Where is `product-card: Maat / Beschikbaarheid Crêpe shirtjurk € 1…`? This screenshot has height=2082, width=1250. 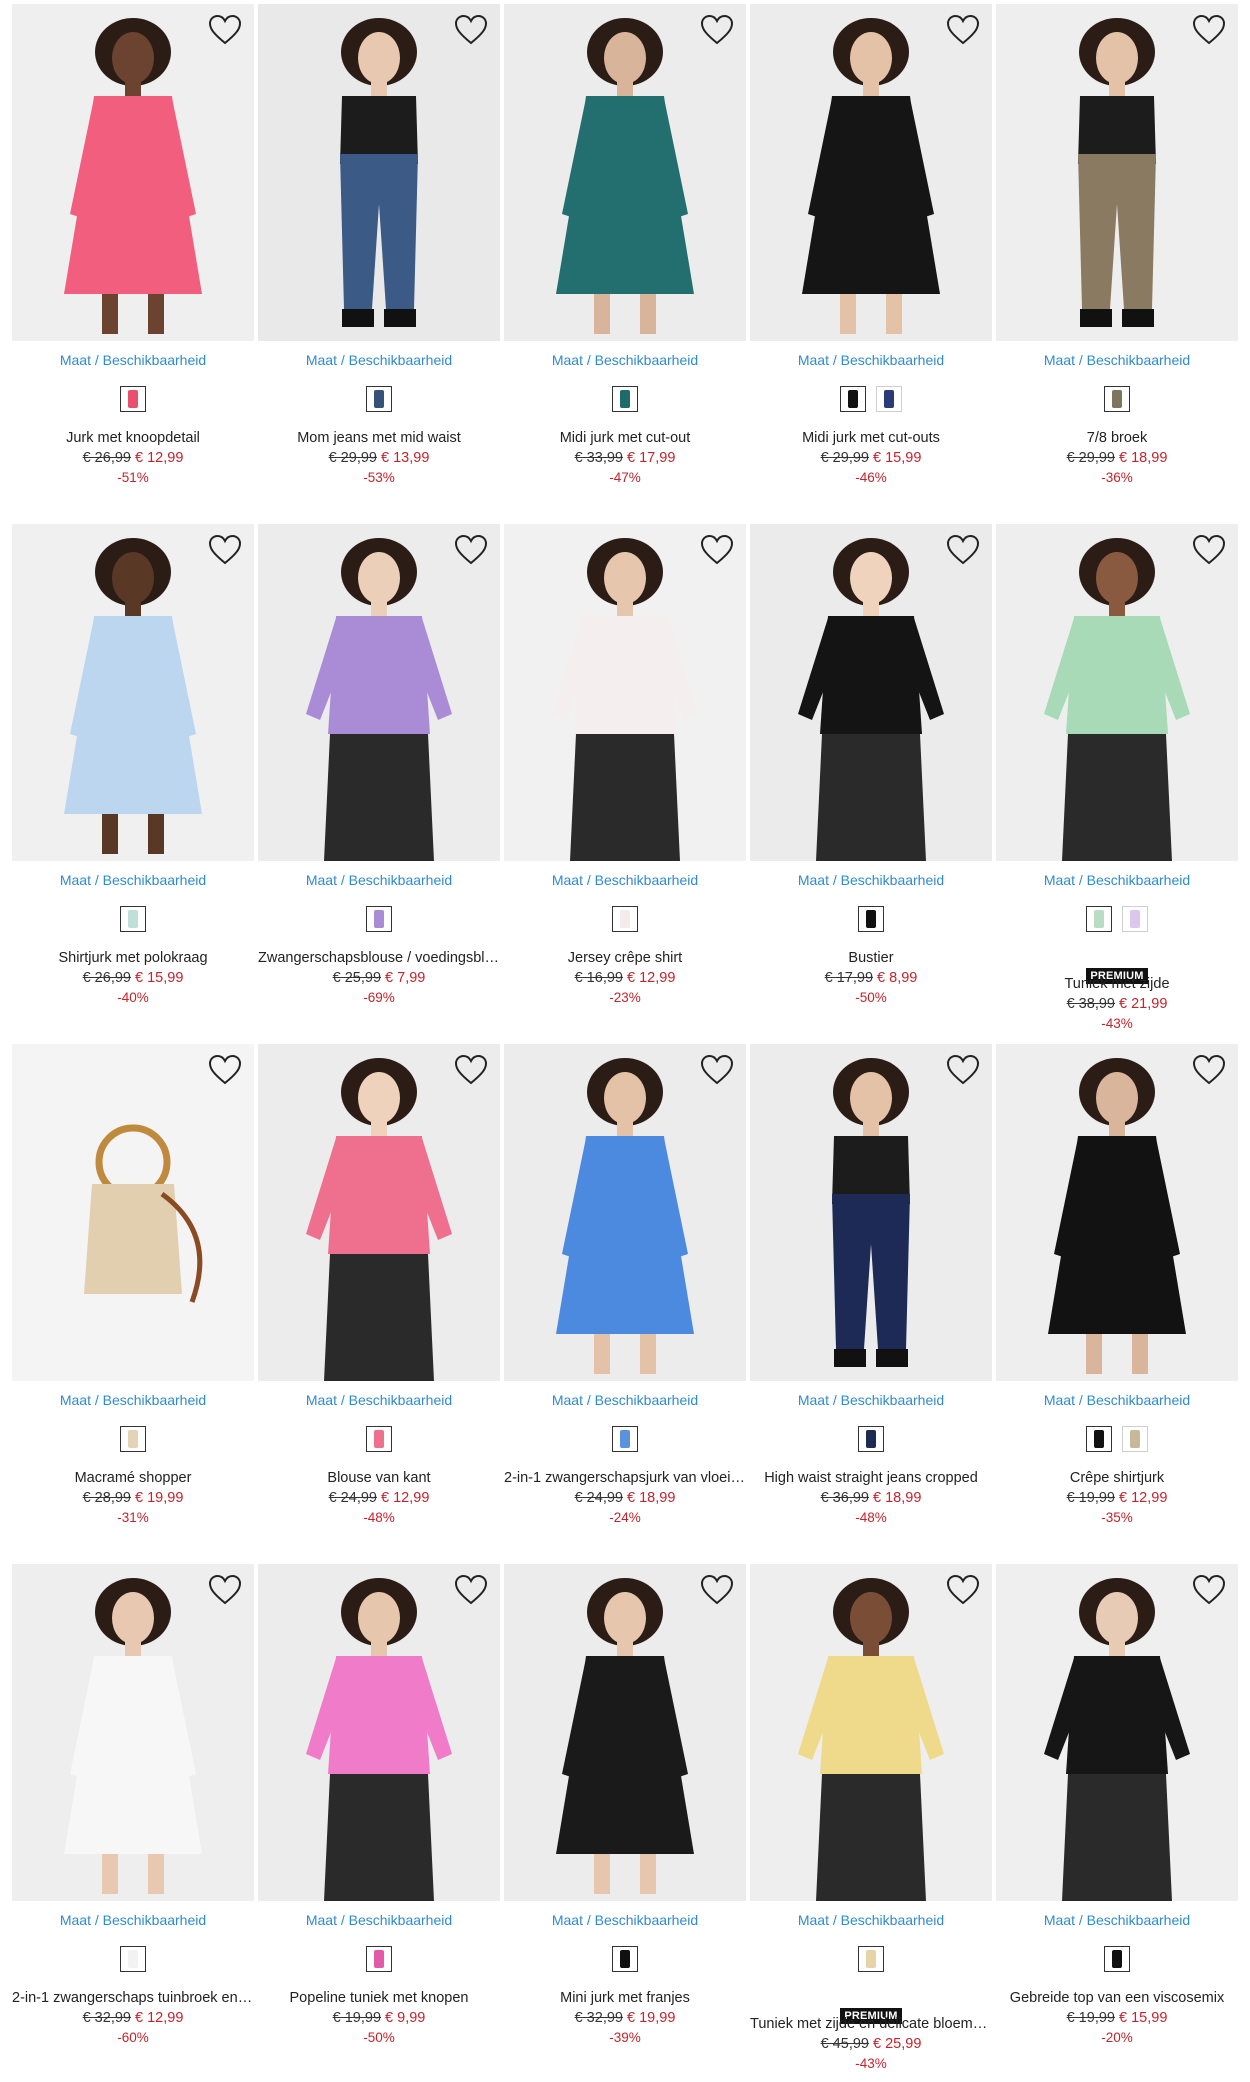
product-card: Maat / Beschikbaarheid Crêpe shirtjurk € 1… is located at coordinates (1117, 1299).